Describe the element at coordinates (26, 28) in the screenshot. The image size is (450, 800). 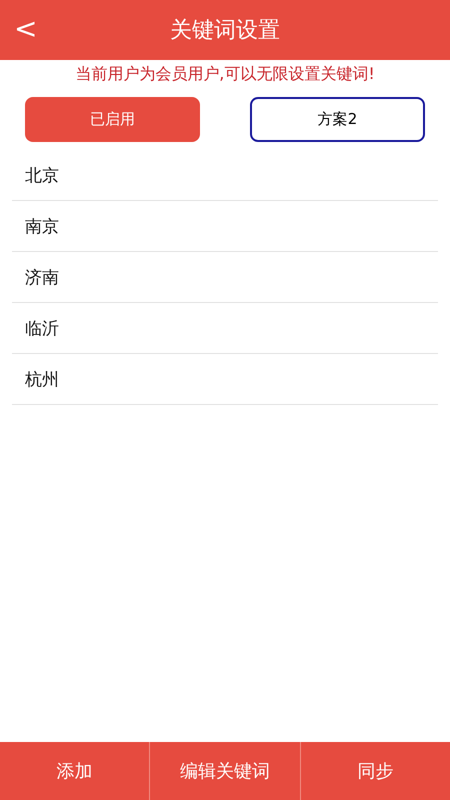
I see `back-button: <` at that location.